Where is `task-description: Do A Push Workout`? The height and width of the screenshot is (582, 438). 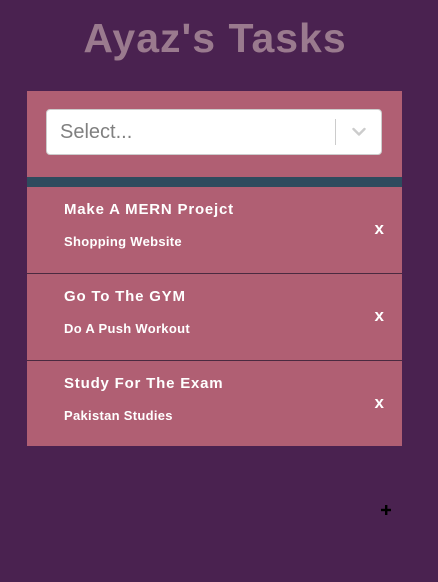 task-description: Do A Push Workout is located at coordinates (127, 328).